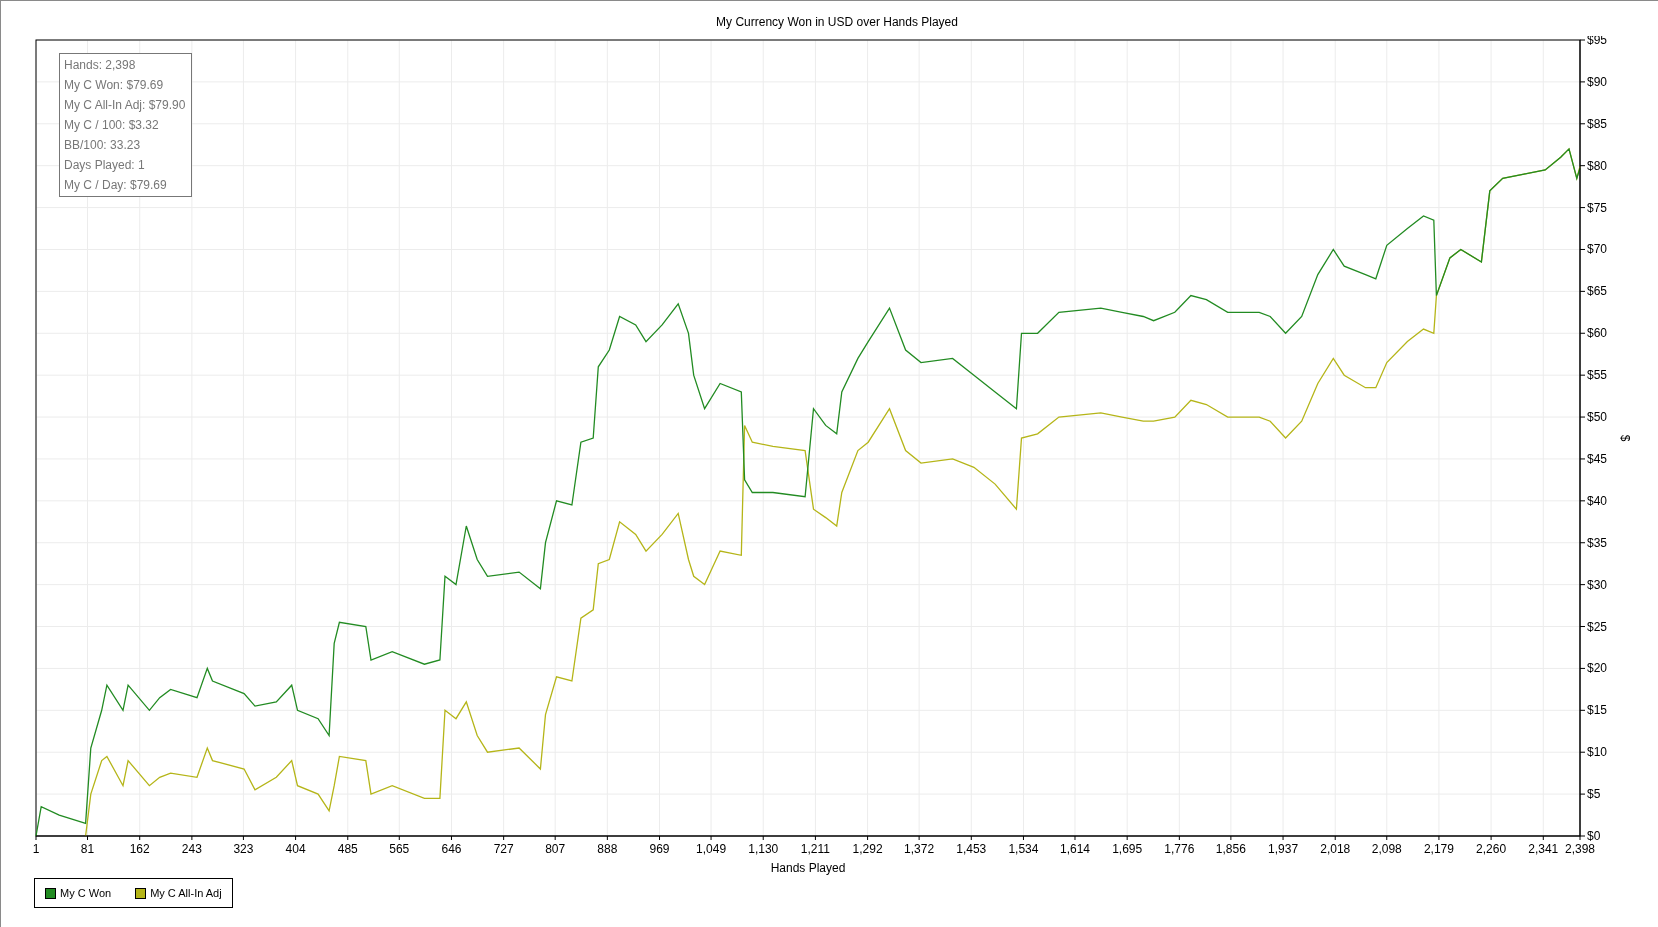 The width and height of the screenshot is (1658, 927). What do you see at coordinates (36, 849) in the screenshot?
I see `tick-label: 1` at bounding box center [36, 849].